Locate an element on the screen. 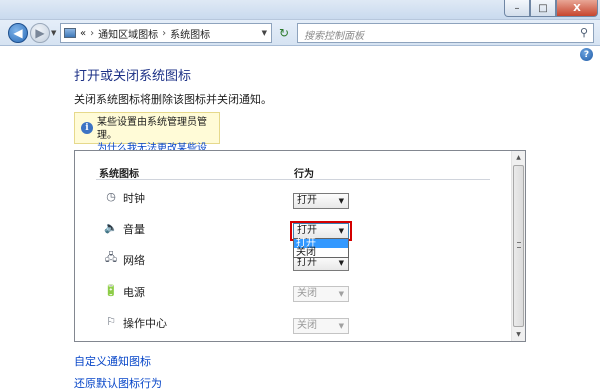 This screenshot has width=600, height=391. refresh-icon: ↻ is located at coordinates (284, 33).